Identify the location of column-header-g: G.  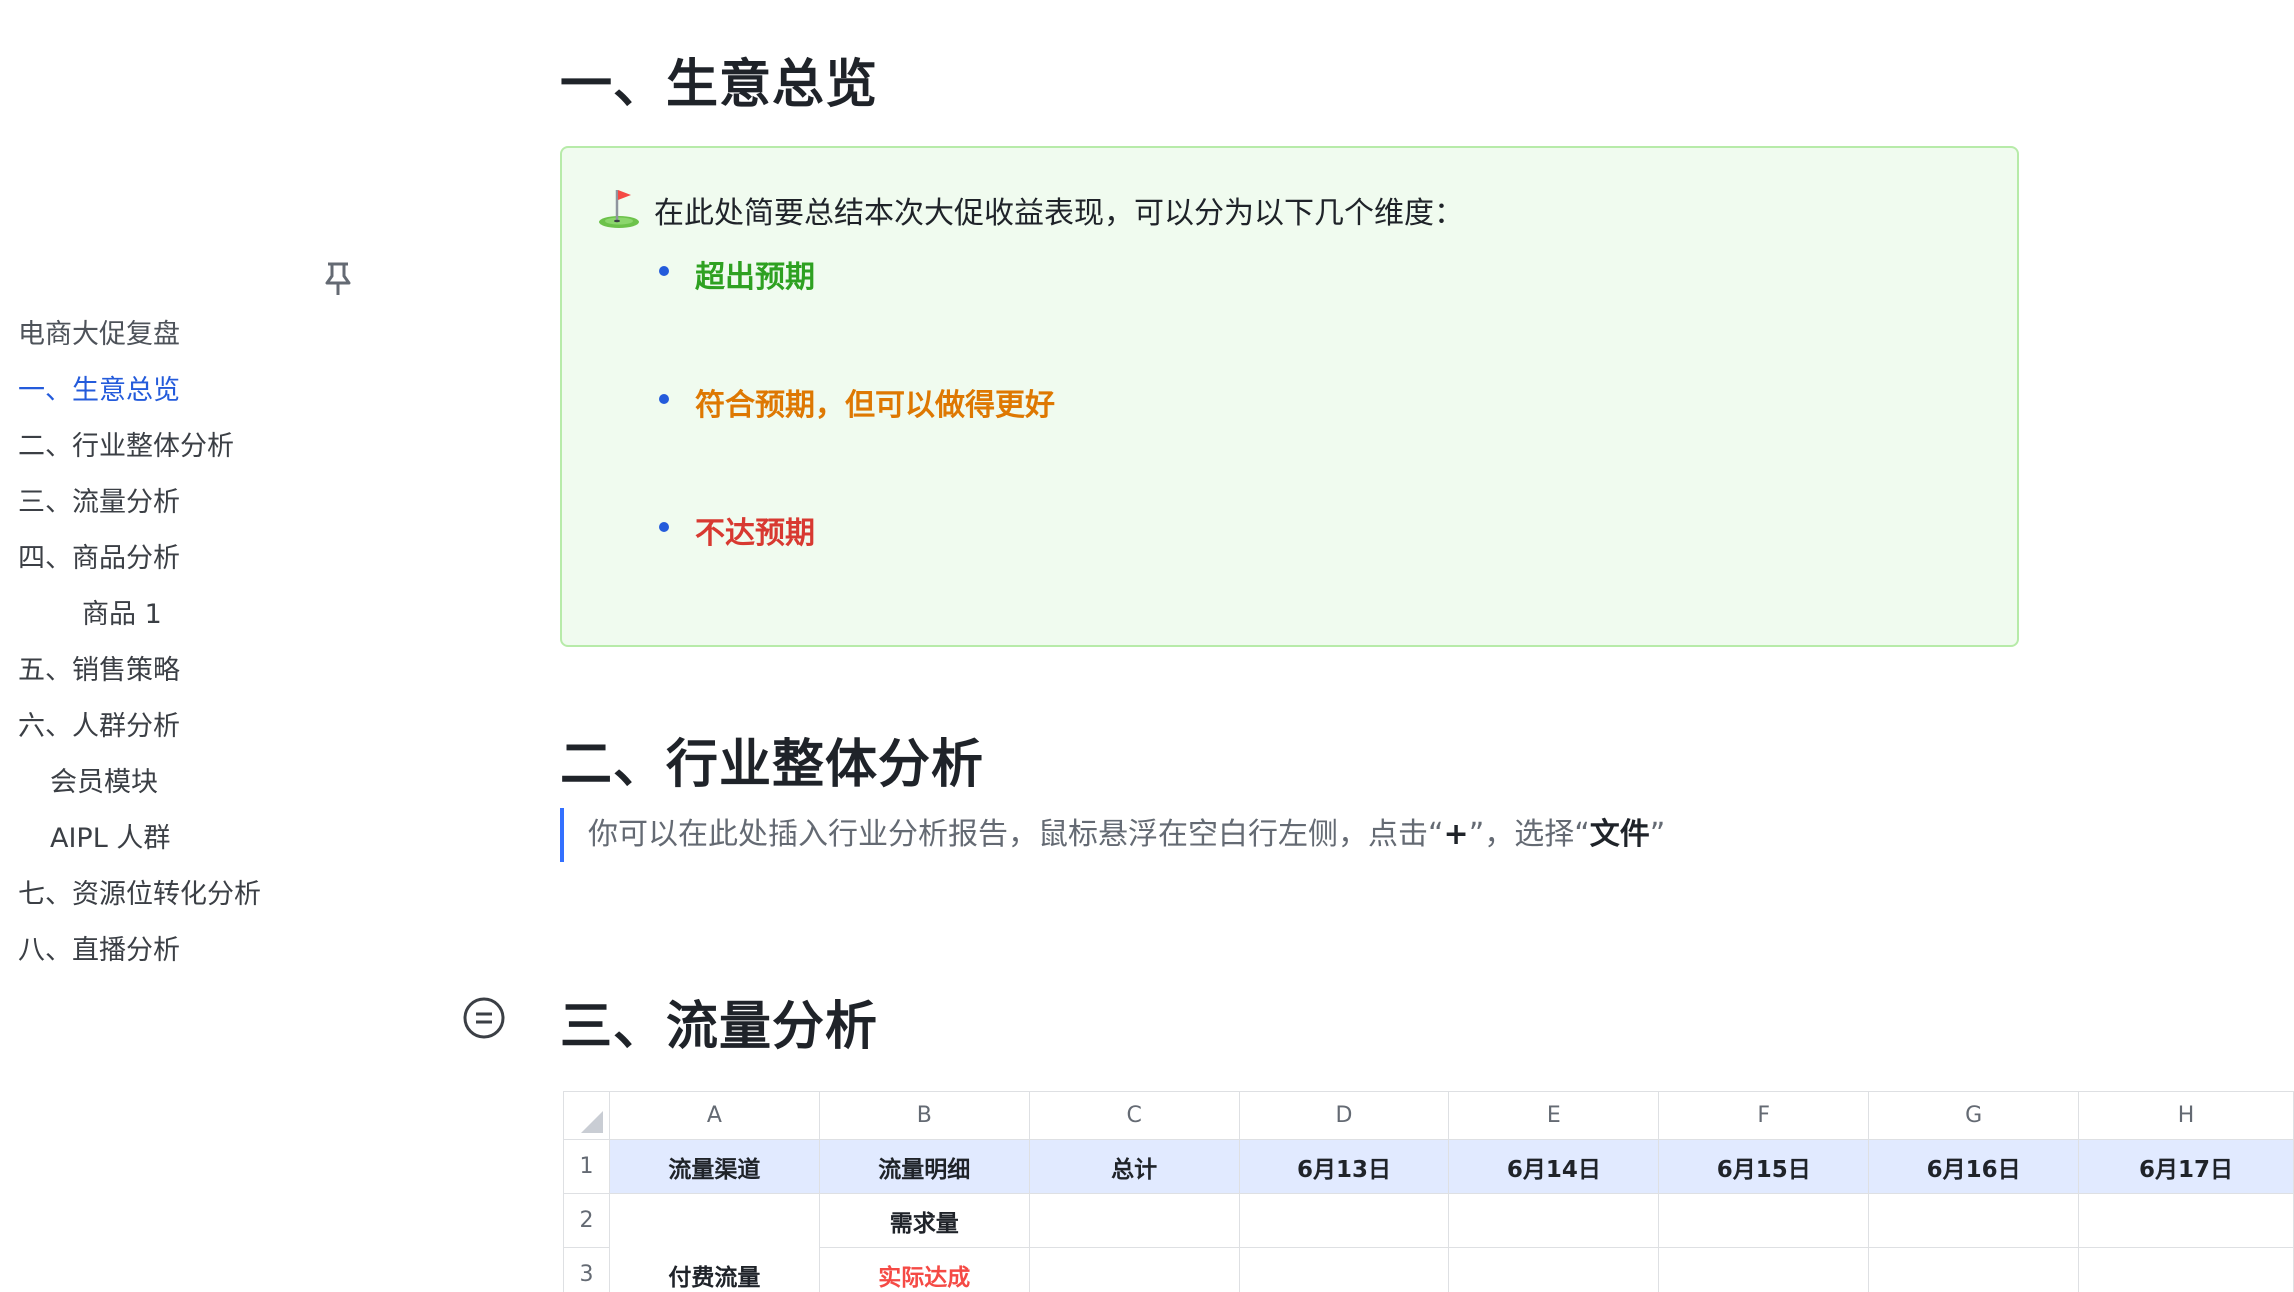
(1974, 1115).